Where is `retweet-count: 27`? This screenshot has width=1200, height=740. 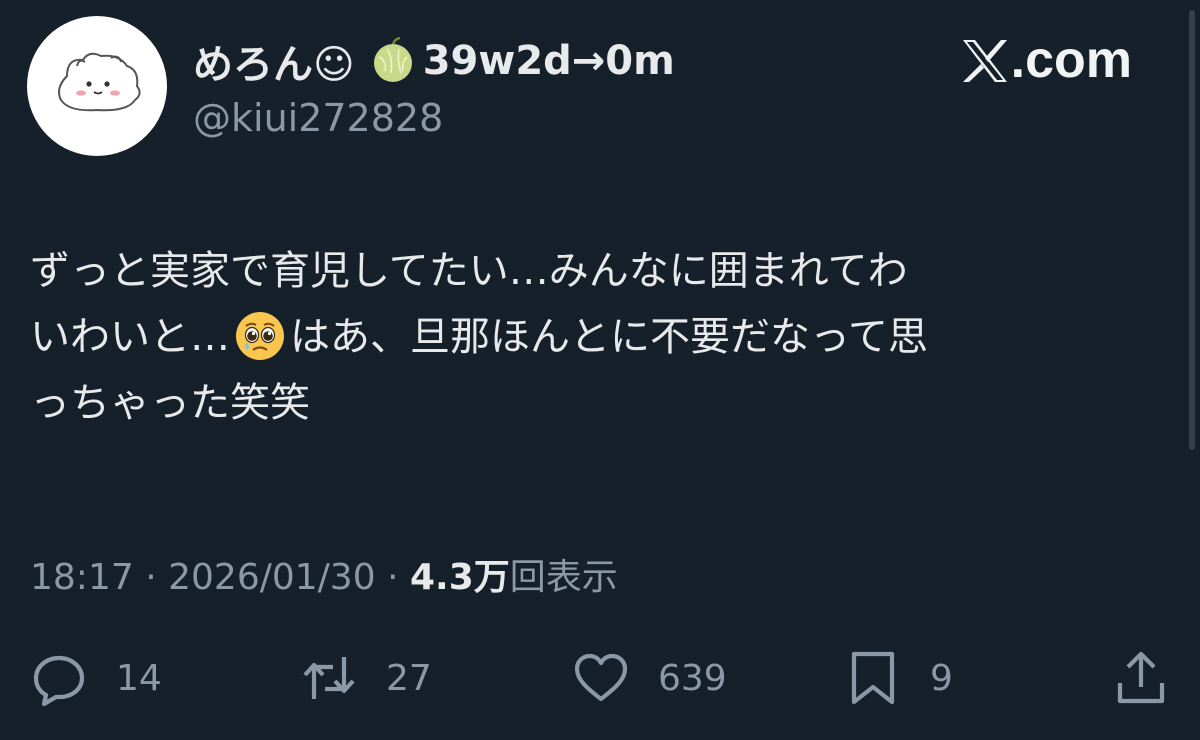 retweet-count: 27 is located at coordinates (409, 678).